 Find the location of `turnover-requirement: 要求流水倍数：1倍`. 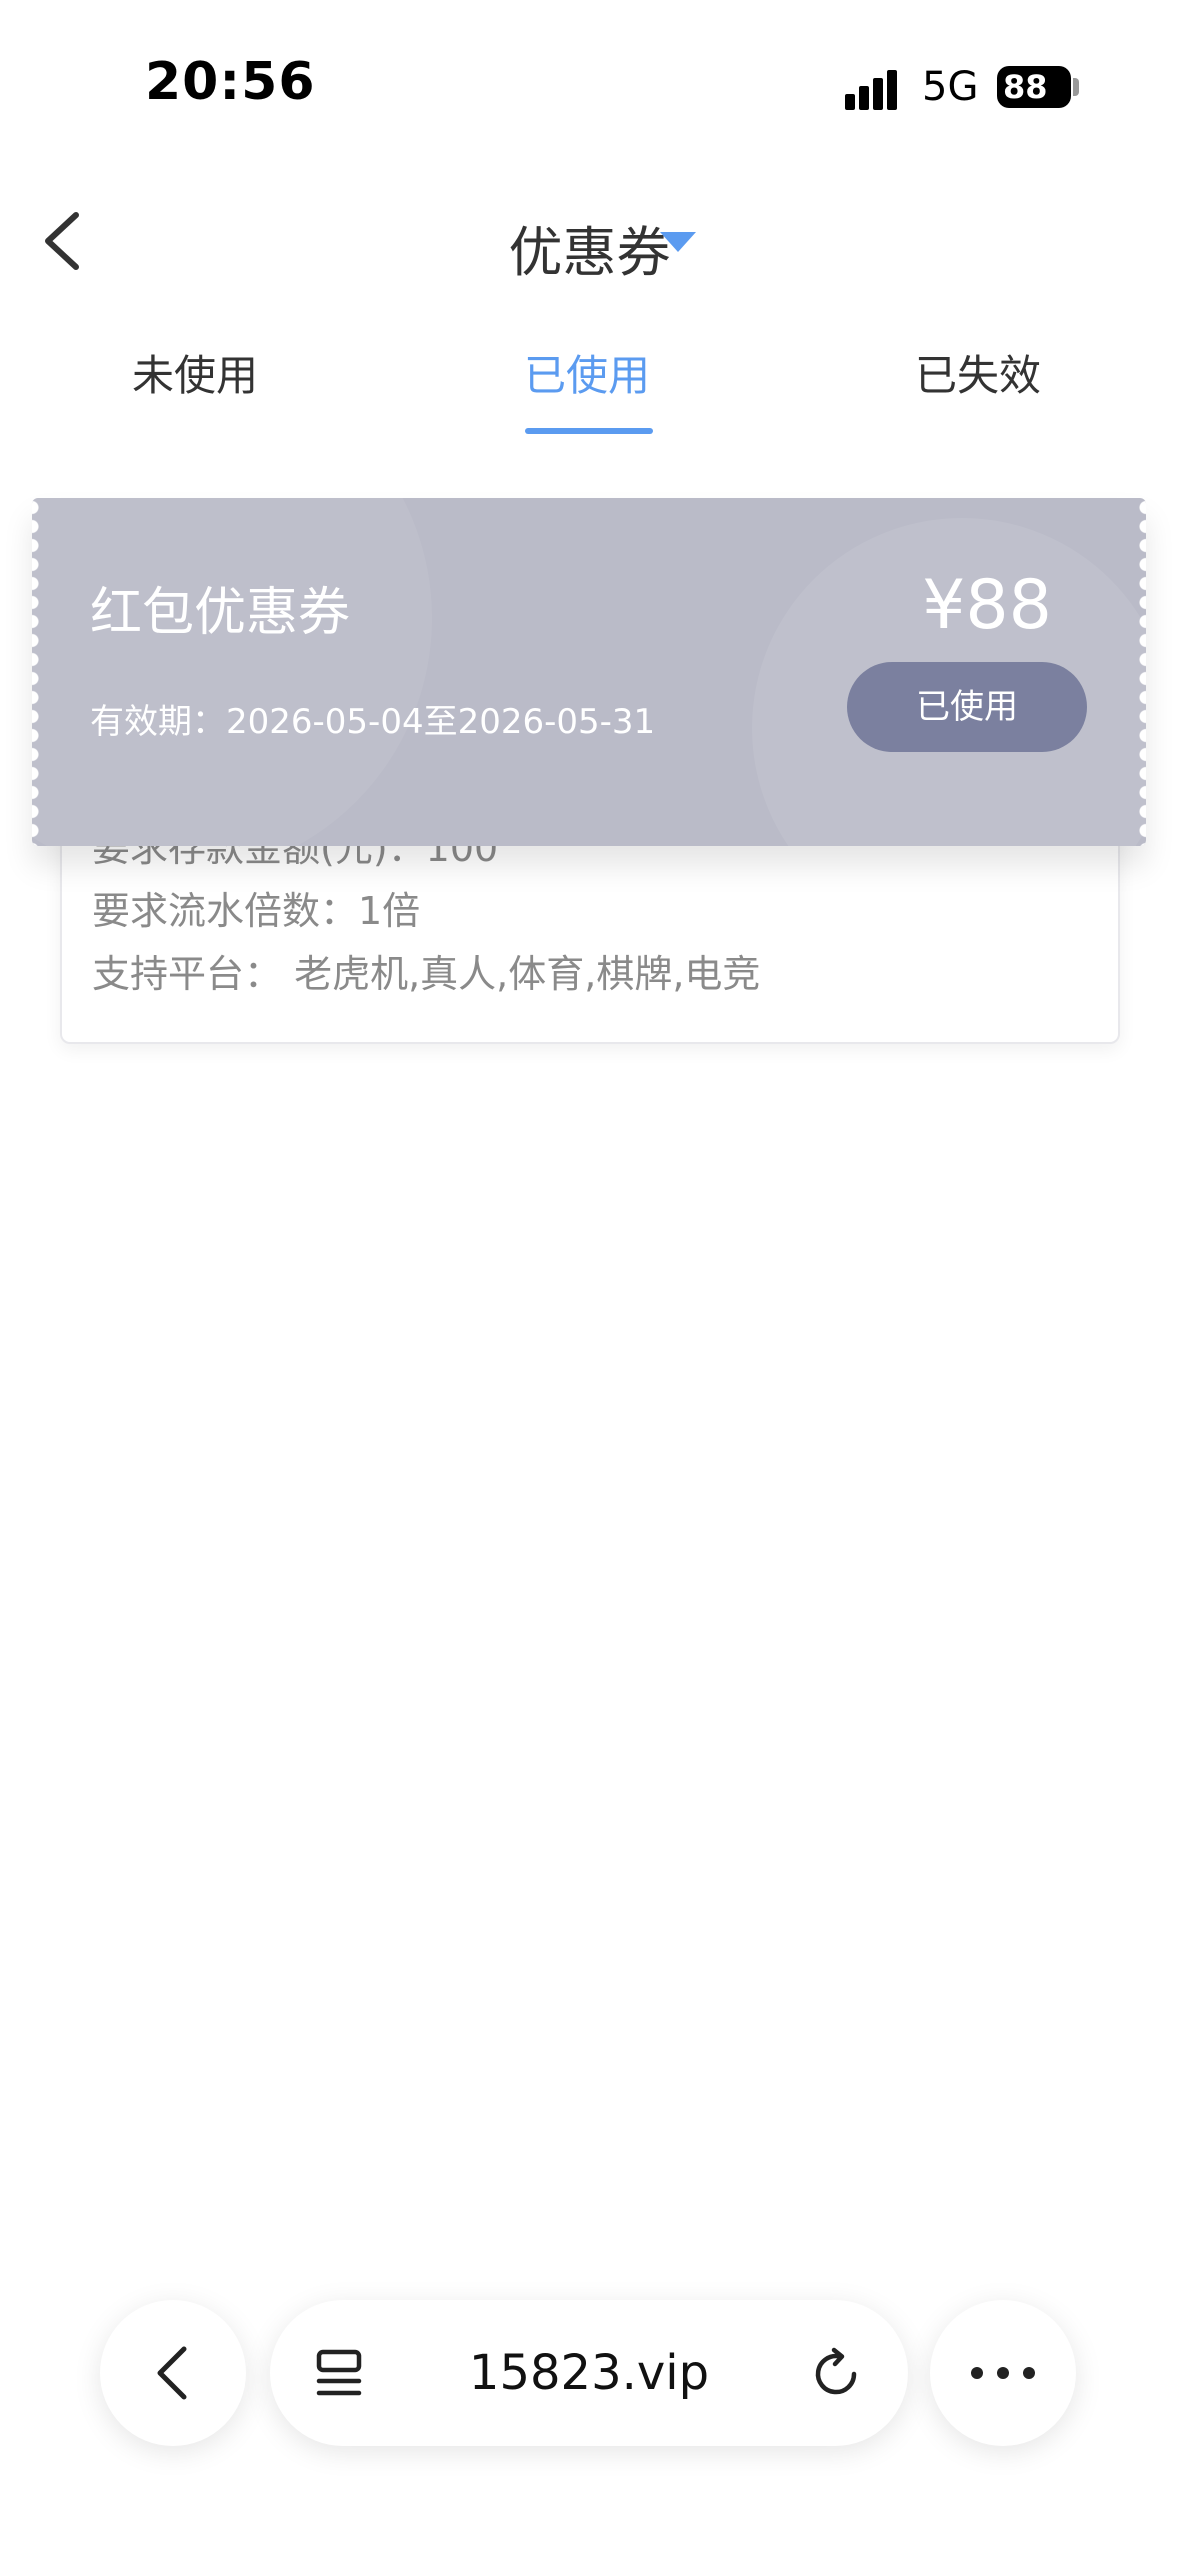

turnover-requirement: 要求流水倍数：1倍 is located at coordinates (256, 911).